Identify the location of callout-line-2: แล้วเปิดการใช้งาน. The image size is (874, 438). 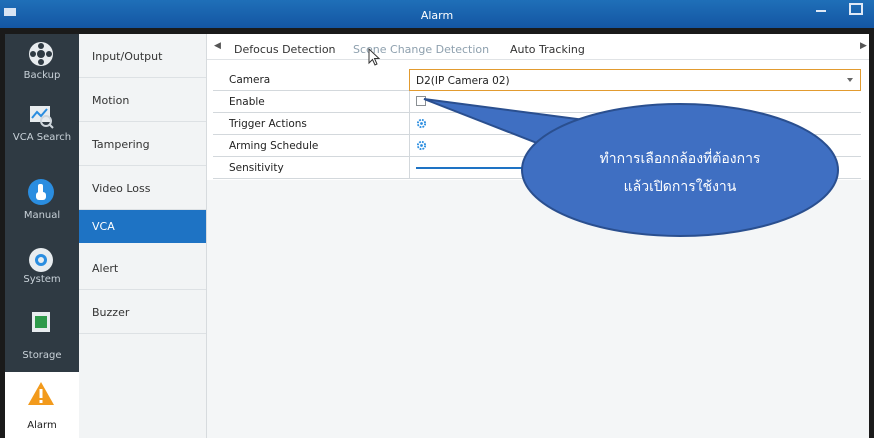
(680, 187).